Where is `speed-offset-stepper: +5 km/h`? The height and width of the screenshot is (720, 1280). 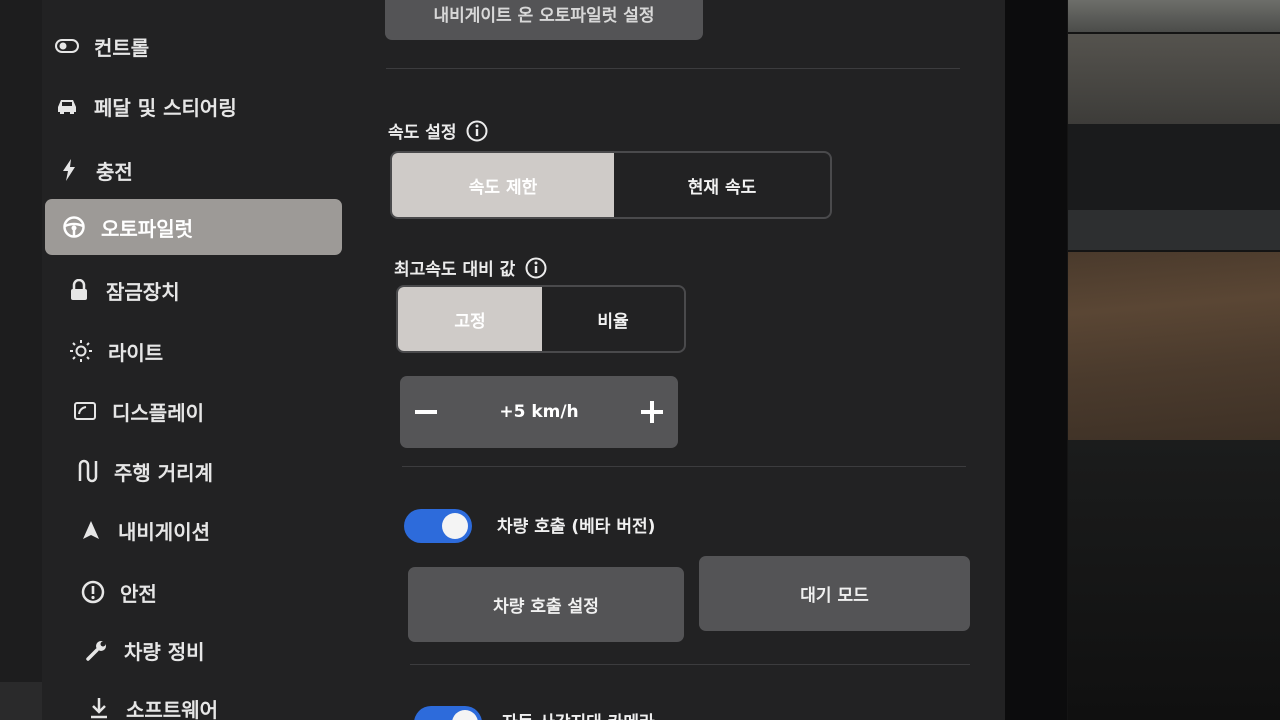 speed-offset-stepper: +5 km/h is located at coordinates (539, 412).